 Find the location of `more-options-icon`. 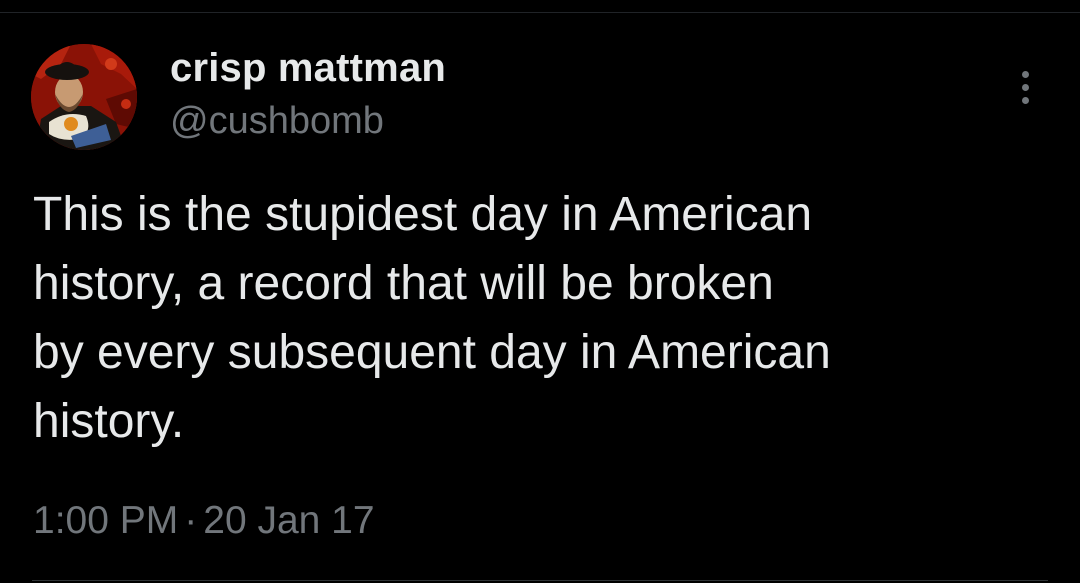

more-options-icon is located at coordinates (1026, 88).